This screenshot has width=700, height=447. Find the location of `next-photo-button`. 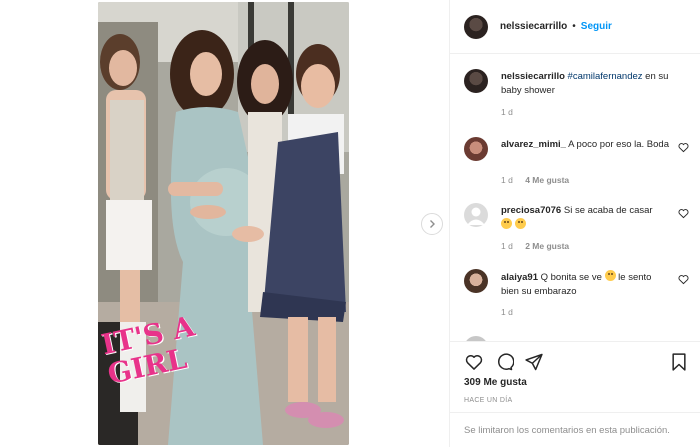

next-photo-button is located at coordinates (432, 224).